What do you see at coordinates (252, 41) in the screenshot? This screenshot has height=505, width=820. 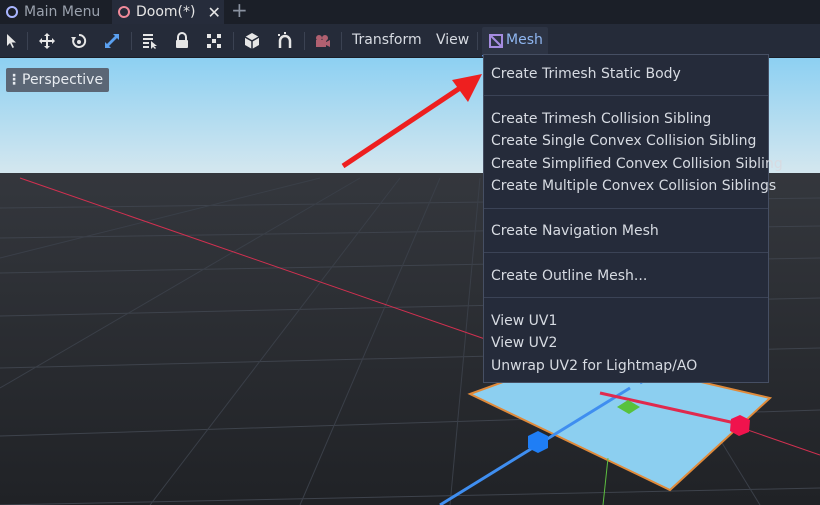 I see `local-space-icon` at bounding box center [252, 41].